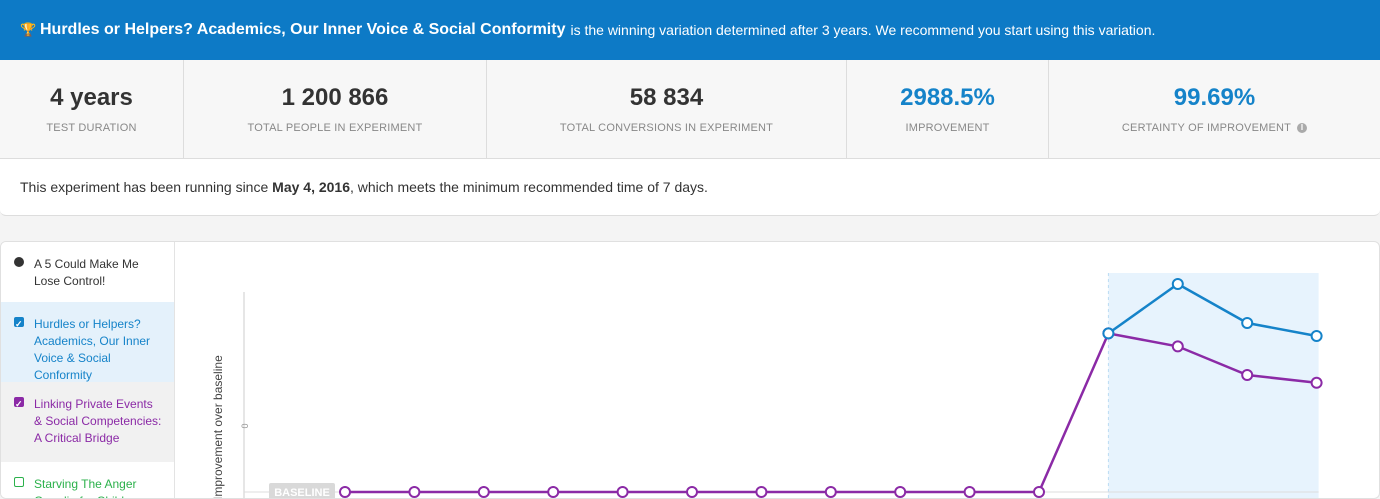 The image size is (1380, 499). I want to click on stat-value: 58 834, so click(666, 97).